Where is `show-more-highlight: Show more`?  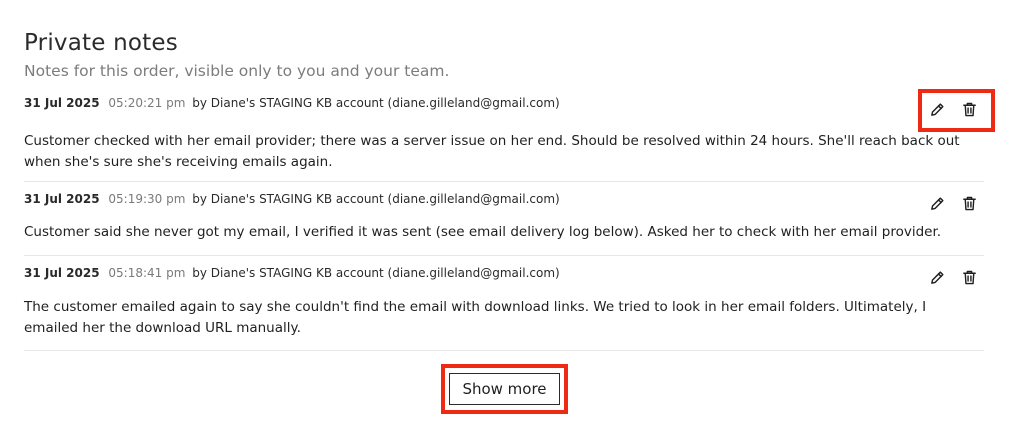 show-more-highlight: Show more is located at coordinates (504, 389).